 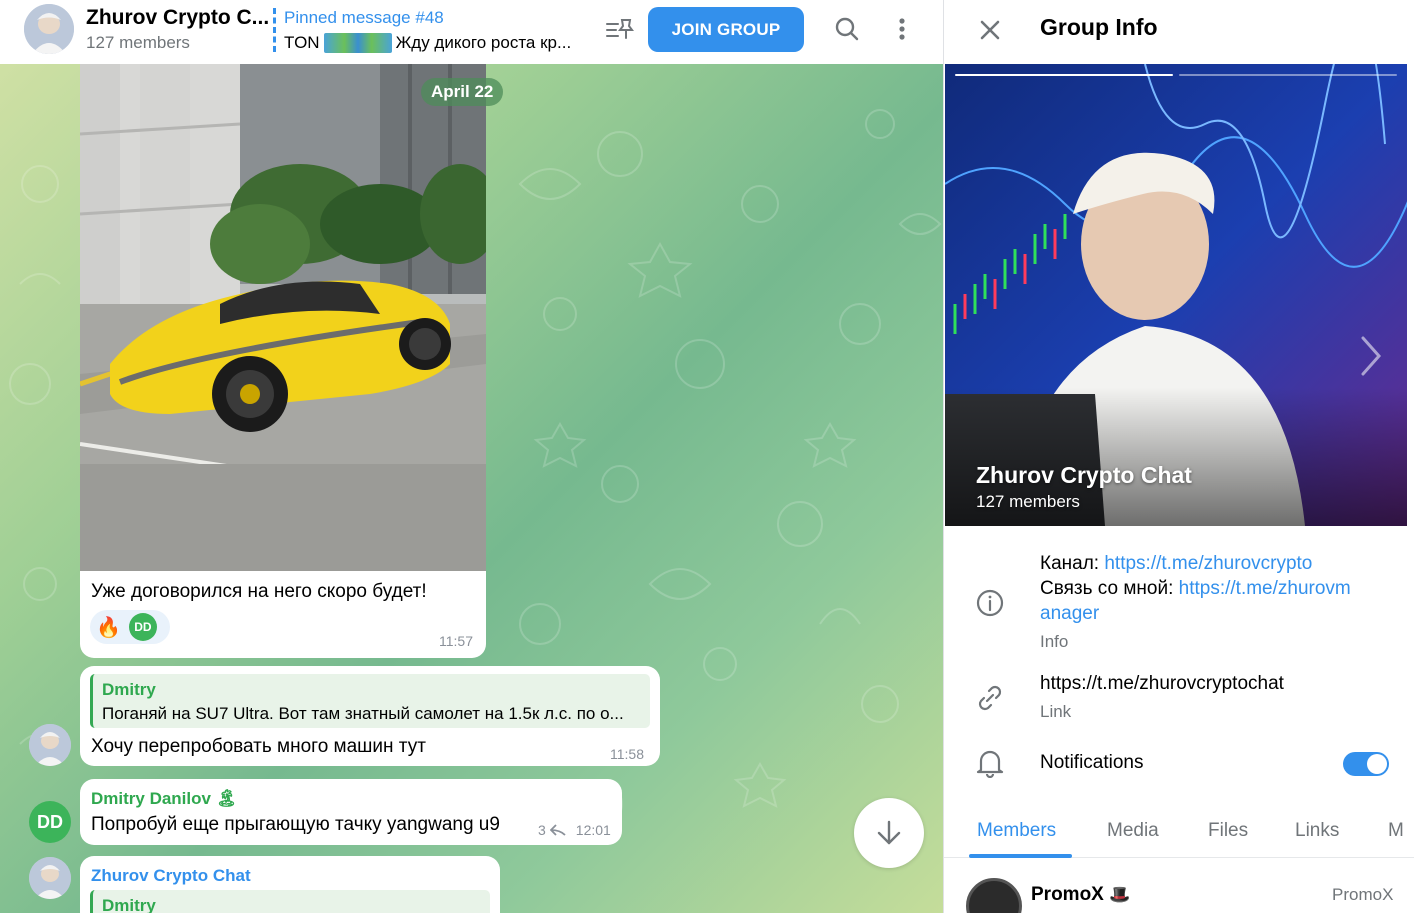 I want to click on pinned-thumbnail, so click(x=357, y=43).